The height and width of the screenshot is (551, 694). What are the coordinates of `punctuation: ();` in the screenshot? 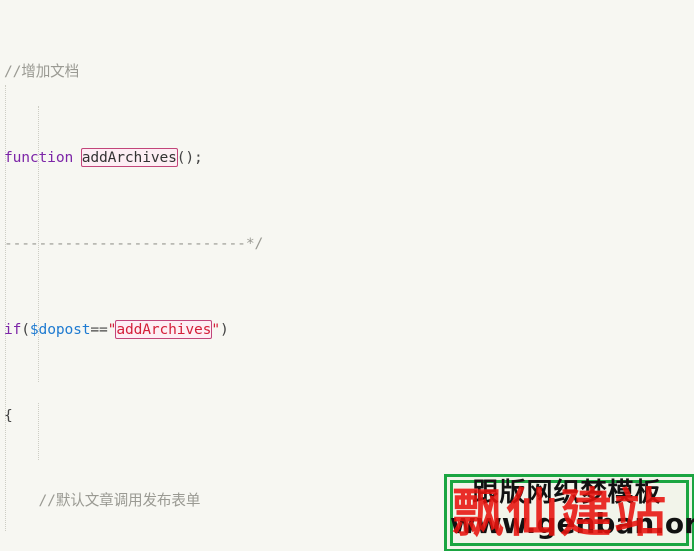 It's located at (189, 158).